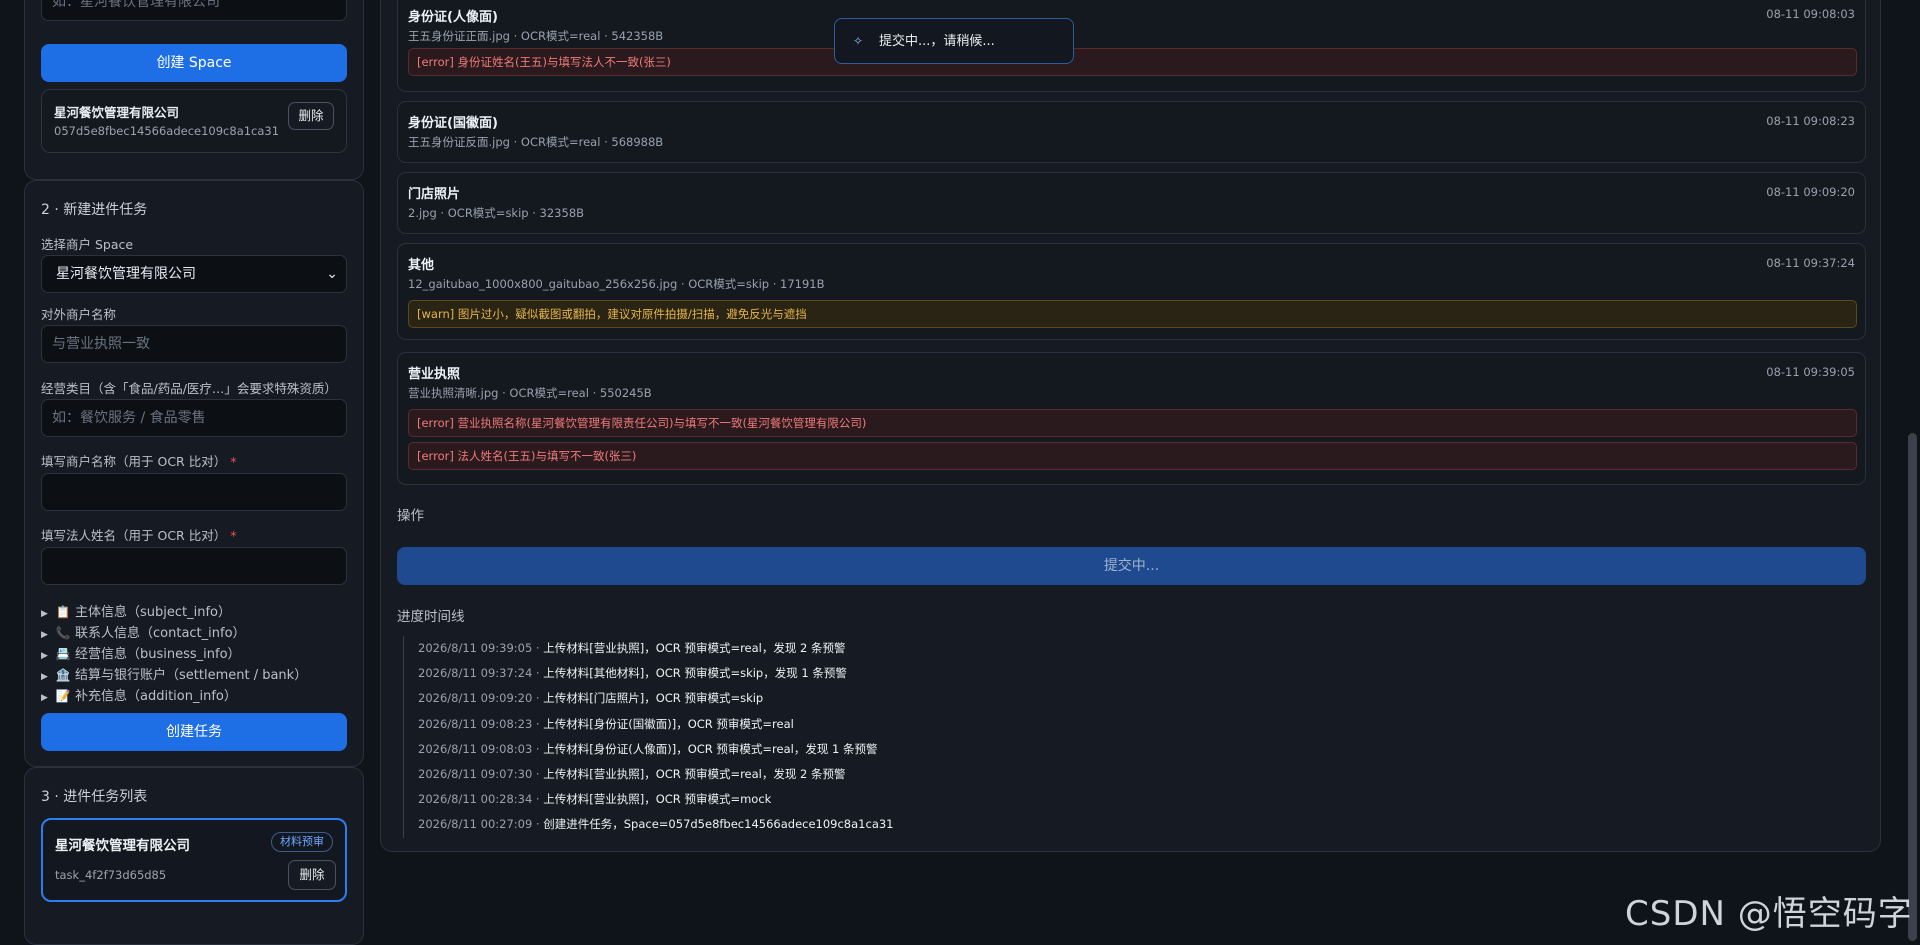 The image size is (1920, 945). Describe the element at coordinates (1132, 62) in the screenshot. I see `error-alert: [error] 身份证姓名(王五)与填写法人不一致(张三)` at that location.